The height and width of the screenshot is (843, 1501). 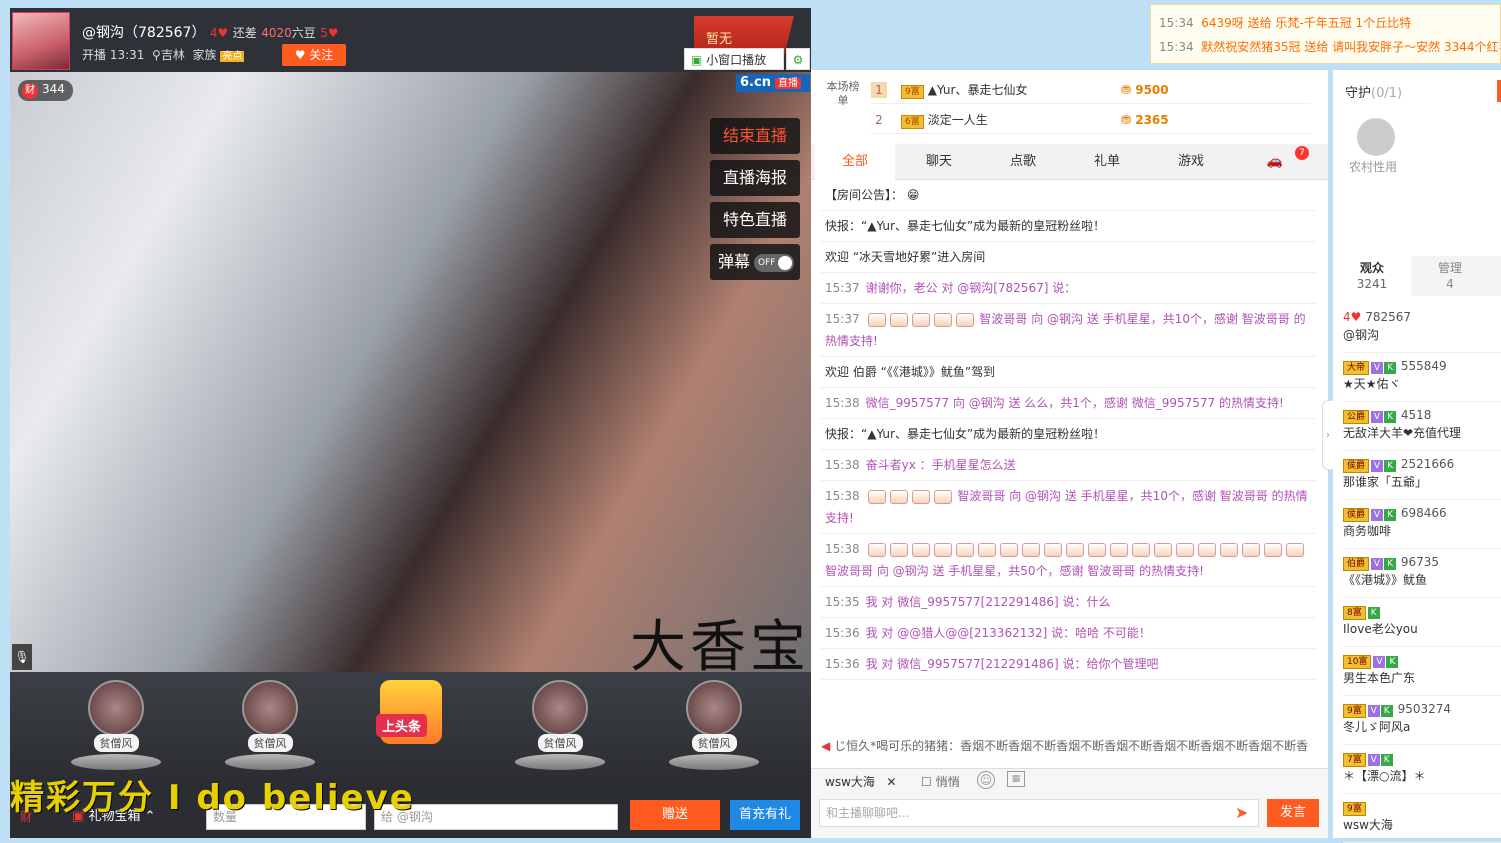 What do you see at coordinates (1016, 779) in the screenshot?
I see `image-icon: ▦` at bounding box center [1016, 779].